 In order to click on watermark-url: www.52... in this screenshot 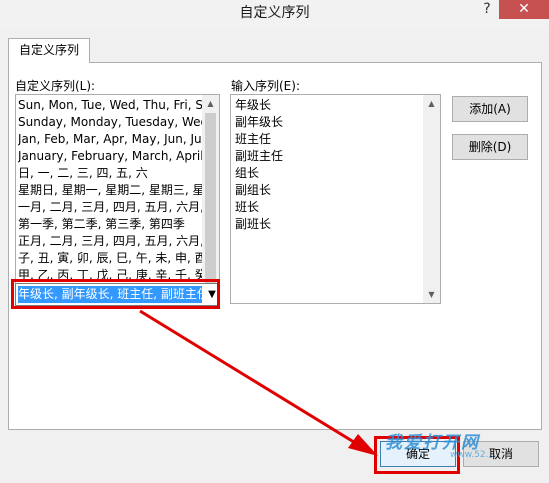, I will do `click(472, 455)`.